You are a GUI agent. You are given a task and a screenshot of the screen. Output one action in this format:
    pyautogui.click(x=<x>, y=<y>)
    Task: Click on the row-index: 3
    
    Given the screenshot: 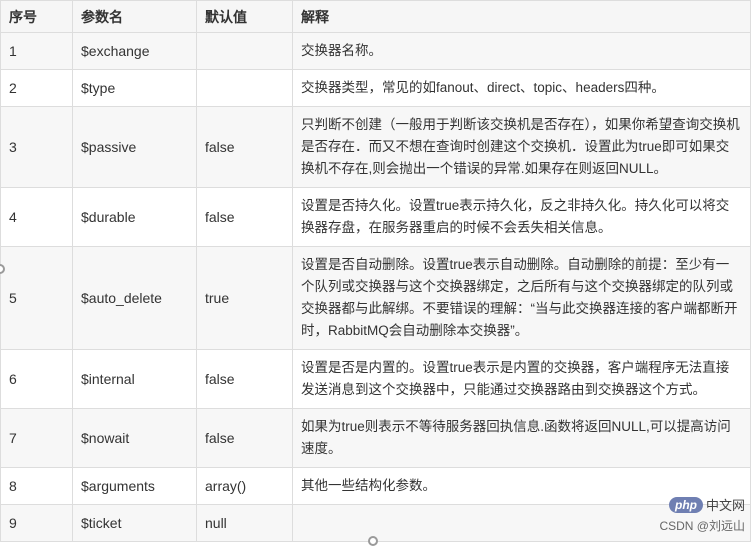 What is the action you would take?
    pyautogui.click(x=36, y=147)
    